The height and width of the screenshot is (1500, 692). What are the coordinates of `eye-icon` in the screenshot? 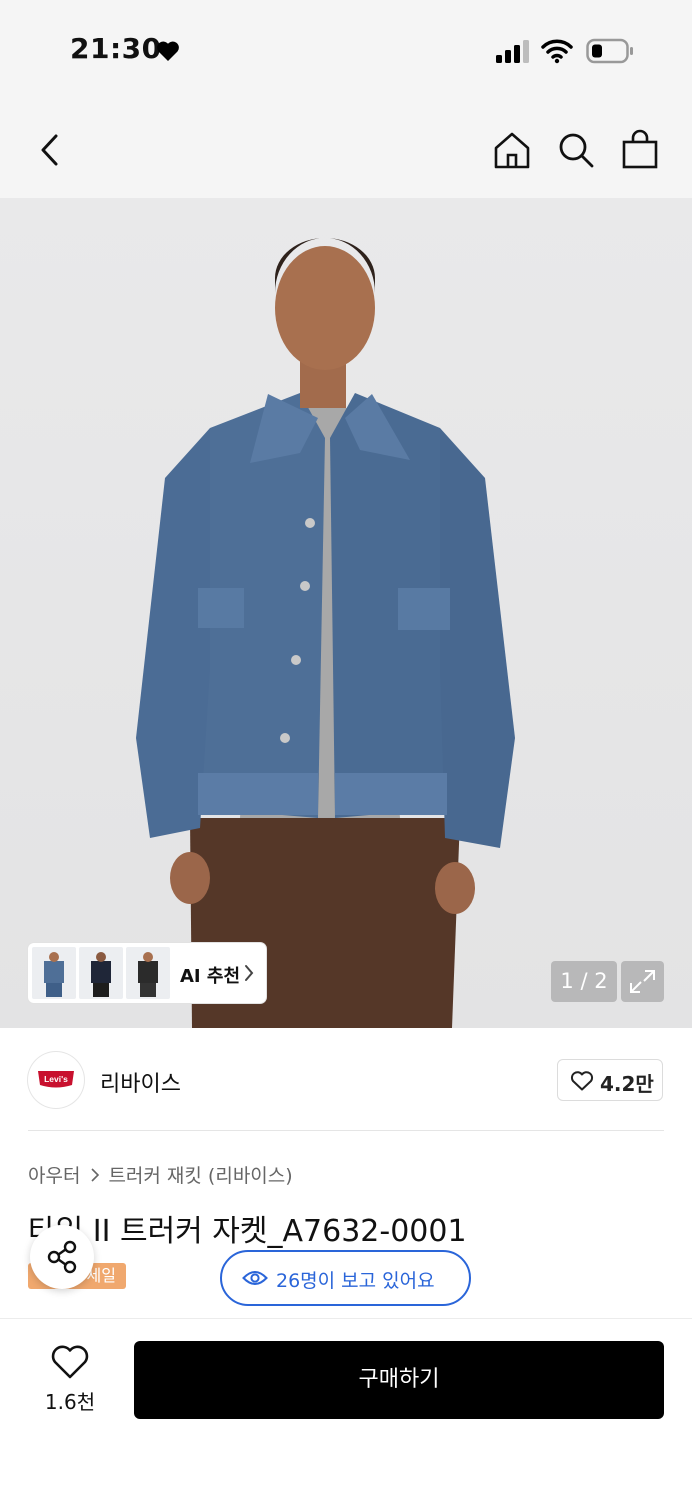 It's located at (255, 1278).